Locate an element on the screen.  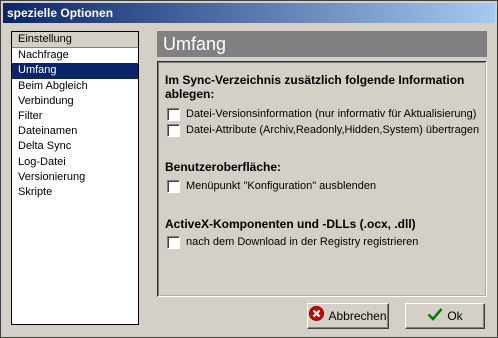
sidebar-item-umfang: Umfang is located at coordinates (75, 71).